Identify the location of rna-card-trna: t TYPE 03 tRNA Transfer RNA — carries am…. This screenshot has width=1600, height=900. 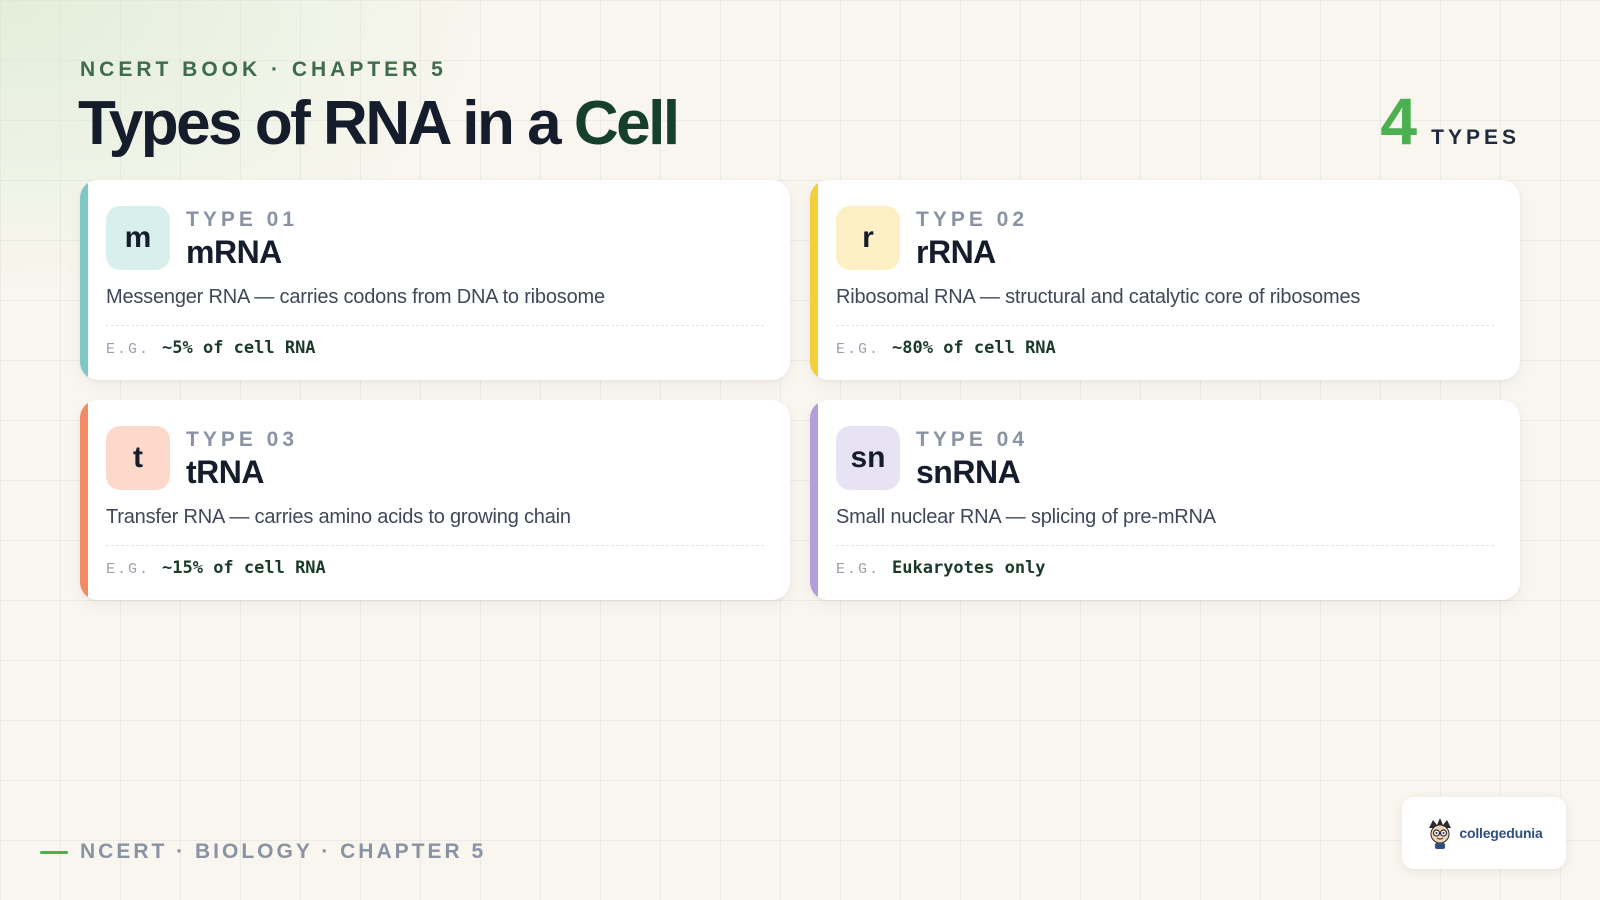
(435, 500).